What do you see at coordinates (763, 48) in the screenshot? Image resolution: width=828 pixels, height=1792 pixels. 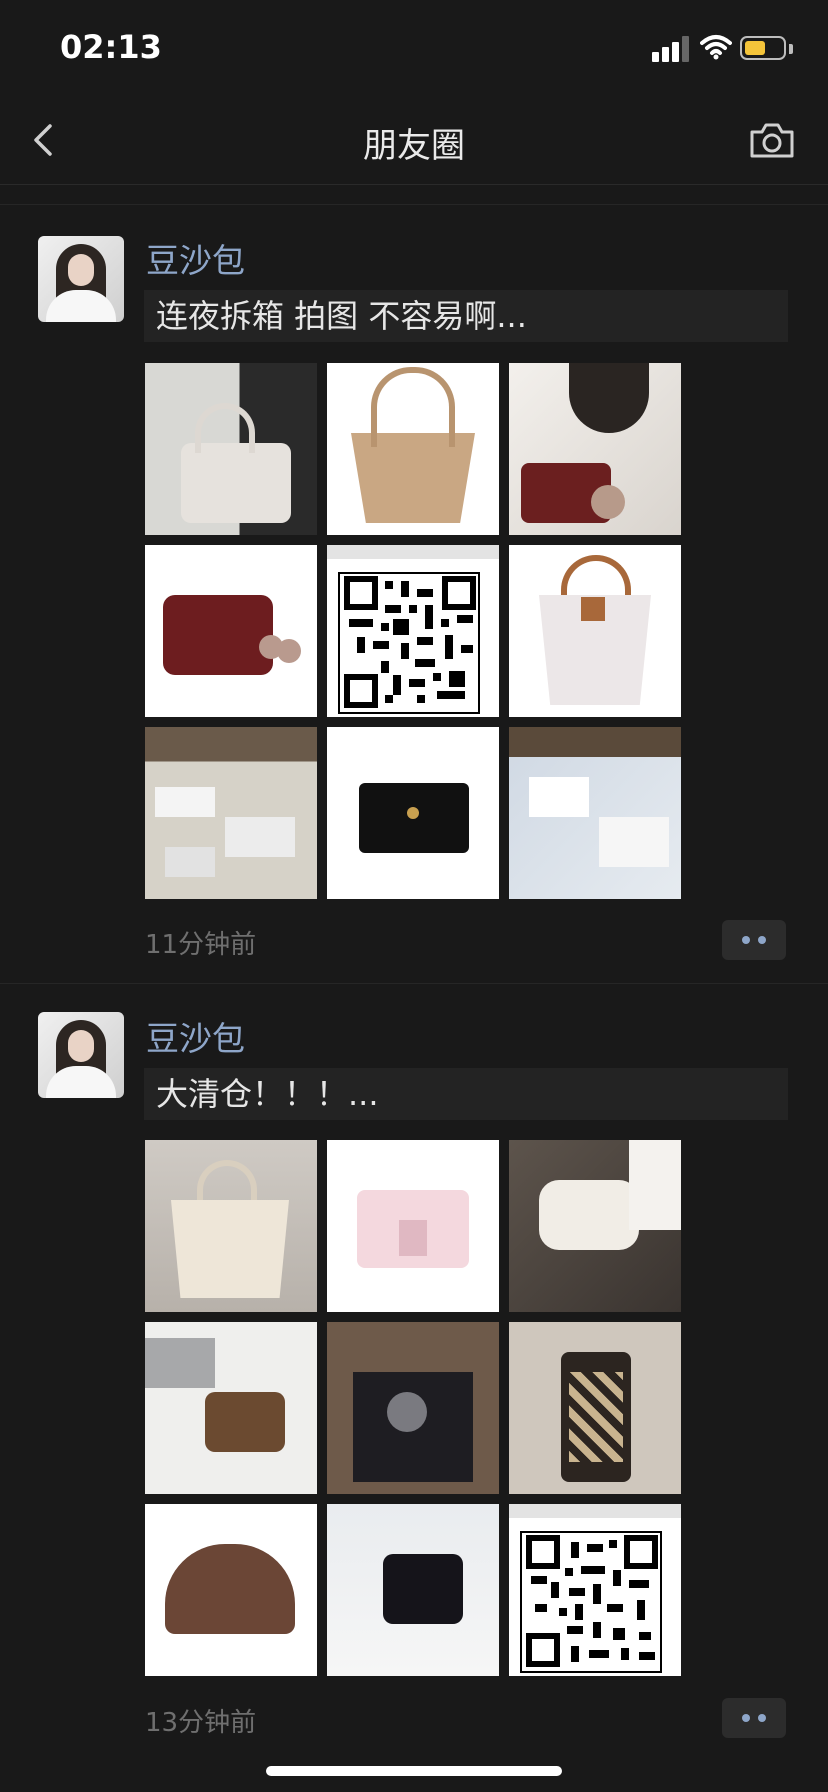 I see `battery-icon` at bounding box center [763, 48].